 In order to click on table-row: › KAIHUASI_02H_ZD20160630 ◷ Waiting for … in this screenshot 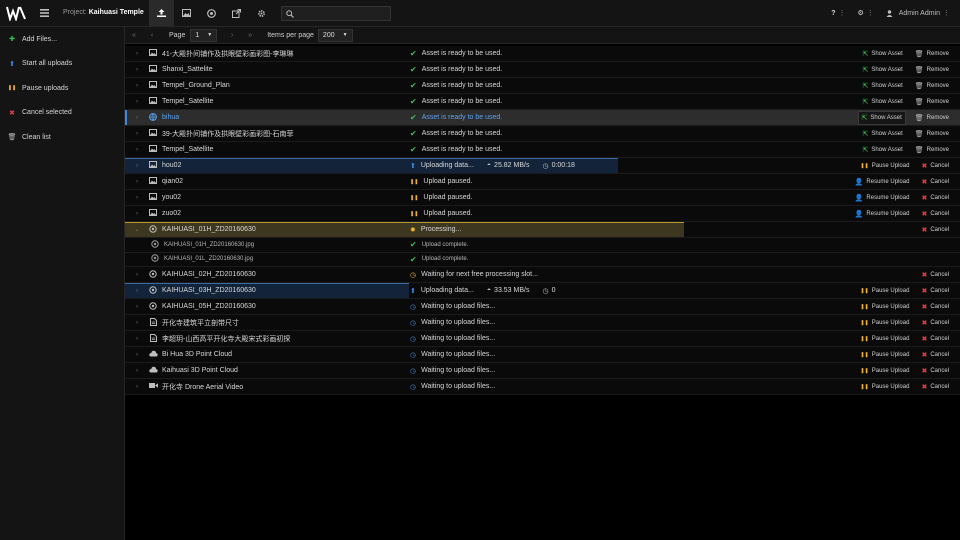, I will do `click(542, 275)`.